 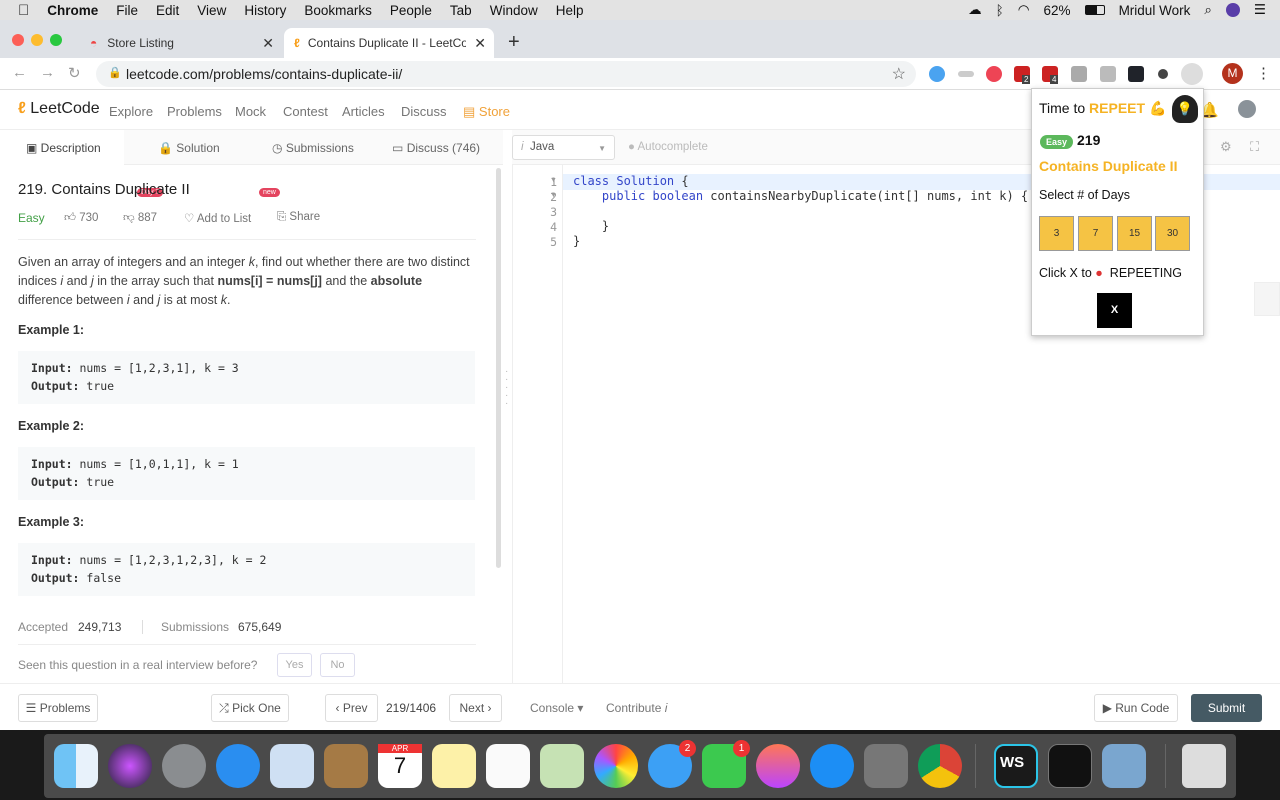 What do you see at coordinates (563, 147) in the screenshot?
I see `language-select: i Java ▼` at bounding box center [563, 147].